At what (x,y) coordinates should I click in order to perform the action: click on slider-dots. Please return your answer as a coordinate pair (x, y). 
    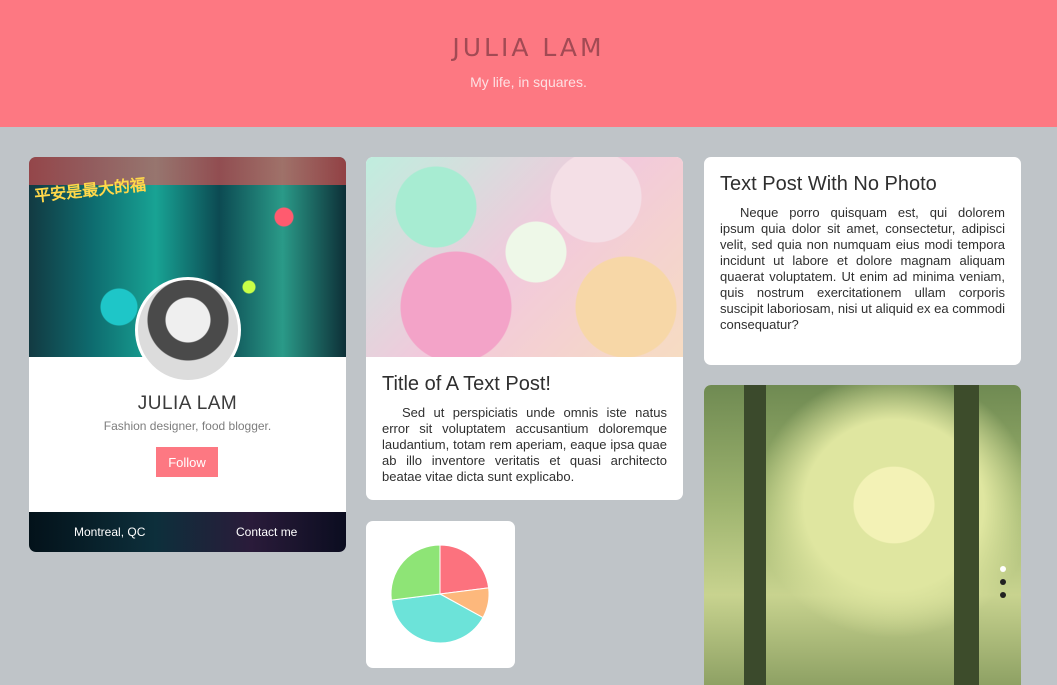
    Looking at the image, I should click on (1004, 585).